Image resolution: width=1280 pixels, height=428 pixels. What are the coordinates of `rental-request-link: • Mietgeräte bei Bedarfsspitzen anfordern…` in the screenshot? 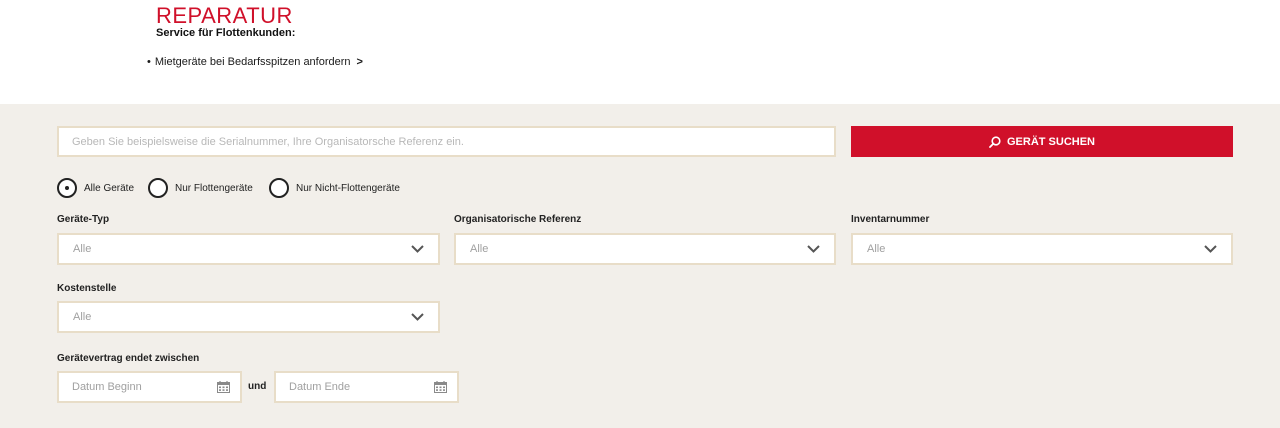 It's located at (255, 62).